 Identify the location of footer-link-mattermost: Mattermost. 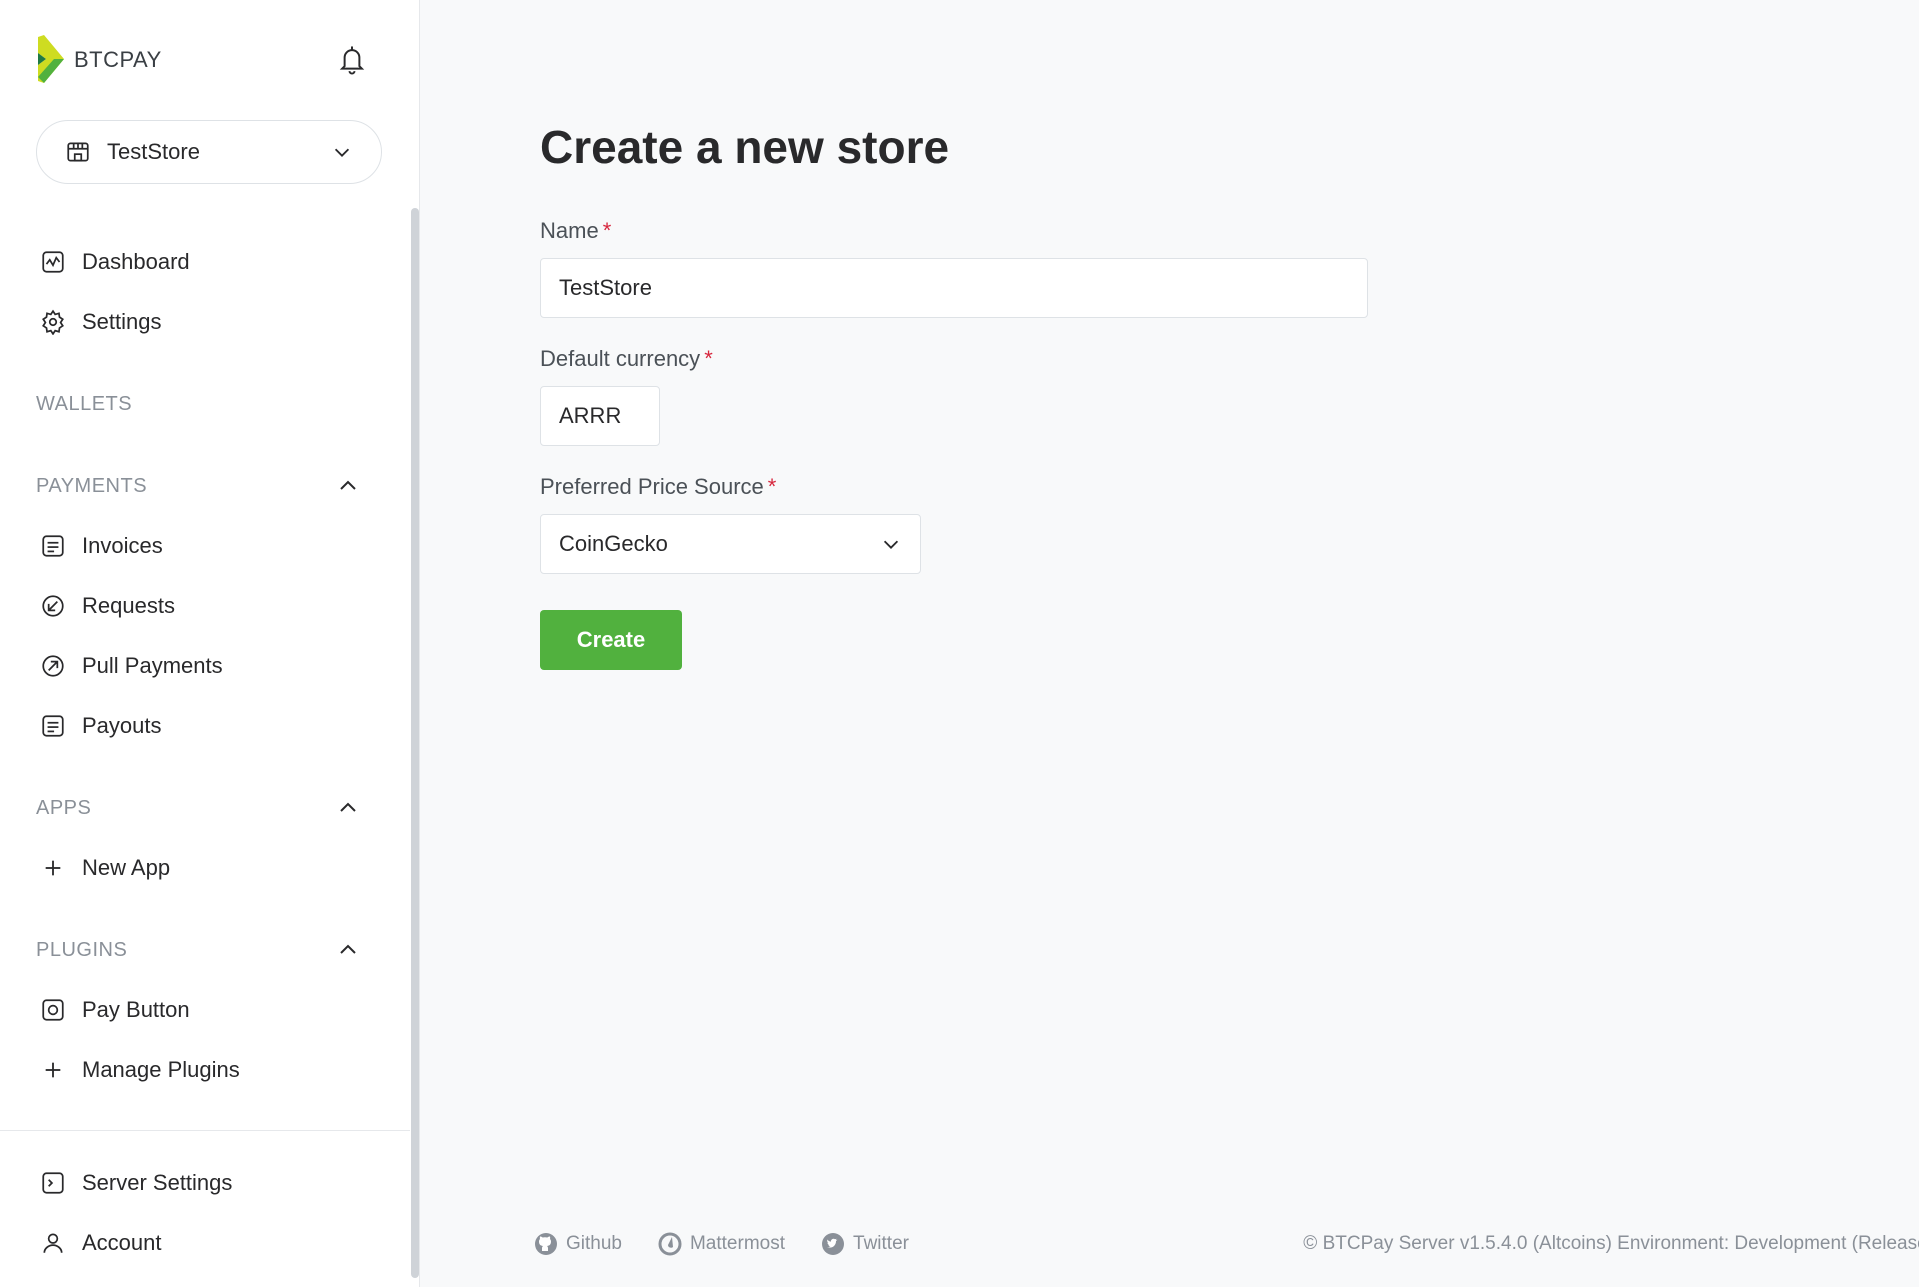
(721, 1244).